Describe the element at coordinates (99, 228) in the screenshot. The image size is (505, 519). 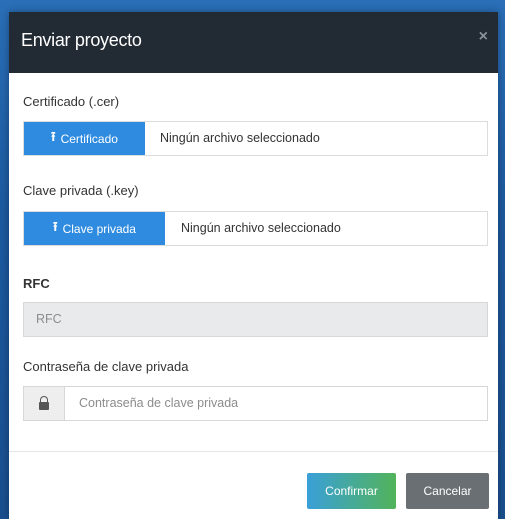
I see `private-key-button-label: Clave privada` at that location.